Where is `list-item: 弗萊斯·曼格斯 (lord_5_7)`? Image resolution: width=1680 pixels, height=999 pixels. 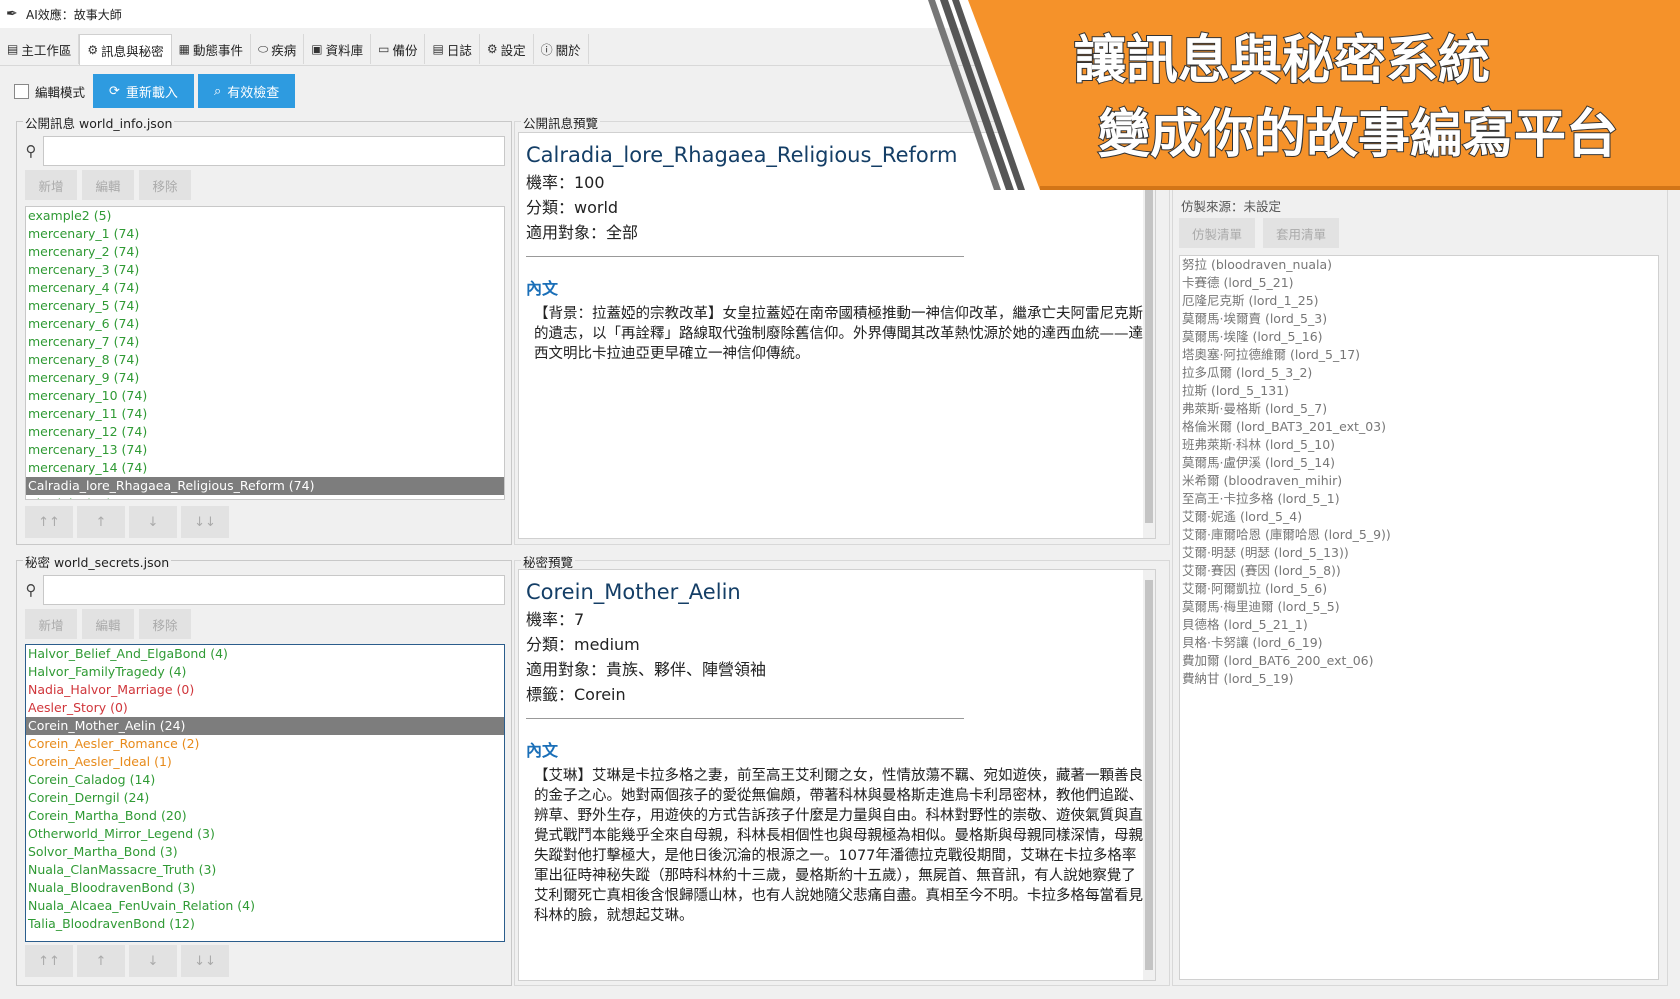 list-item: 弗萊斯·曼格斯 (lord_5_7) is located at coordinates (1419, 409).